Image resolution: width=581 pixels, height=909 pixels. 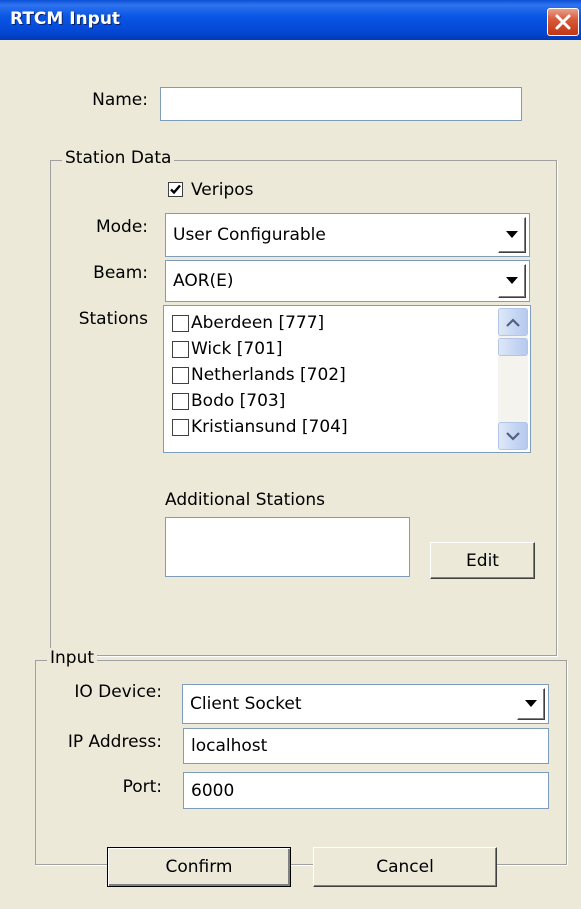 I want to click on confirm-button: Confirm, so click(x=199, y=867).